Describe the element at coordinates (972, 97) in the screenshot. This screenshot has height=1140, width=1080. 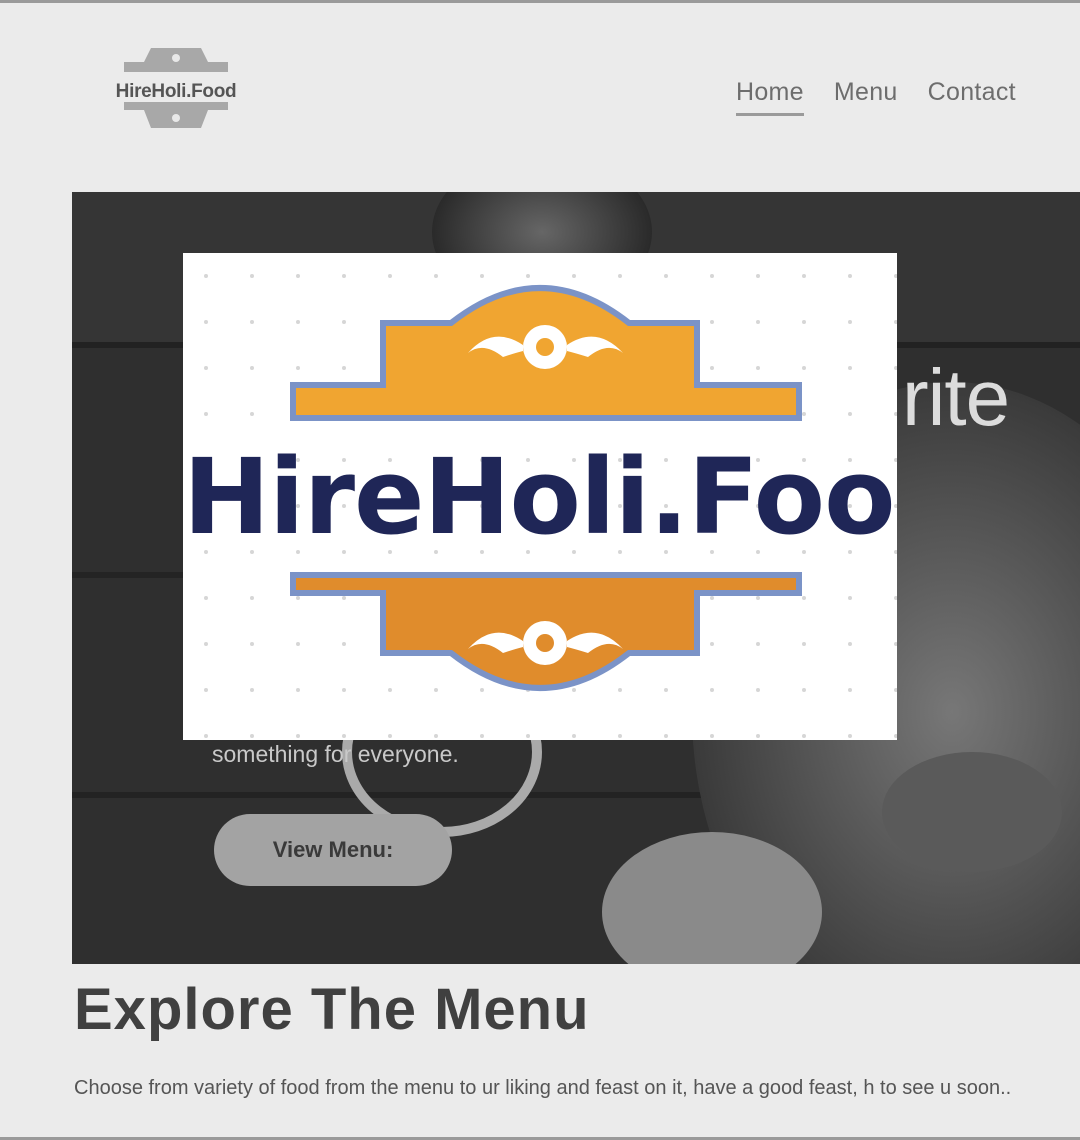
I see `nav-contact-link: Contact` at that location.